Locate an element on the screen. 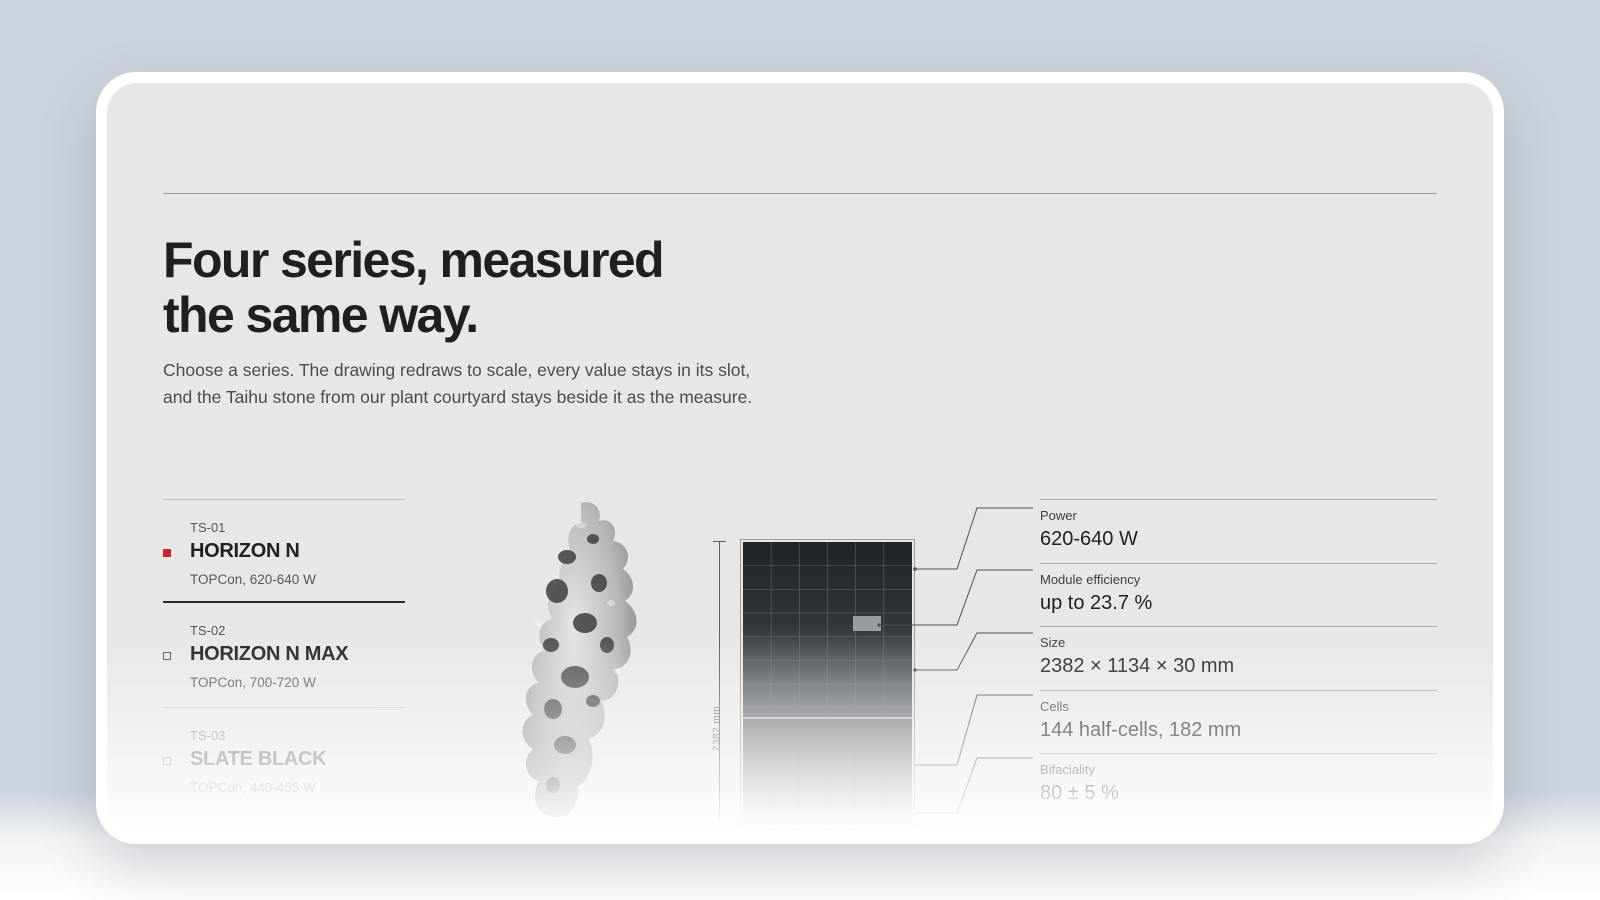  page-title: Four series, measured the same way. is located at coordinates (513, 288).